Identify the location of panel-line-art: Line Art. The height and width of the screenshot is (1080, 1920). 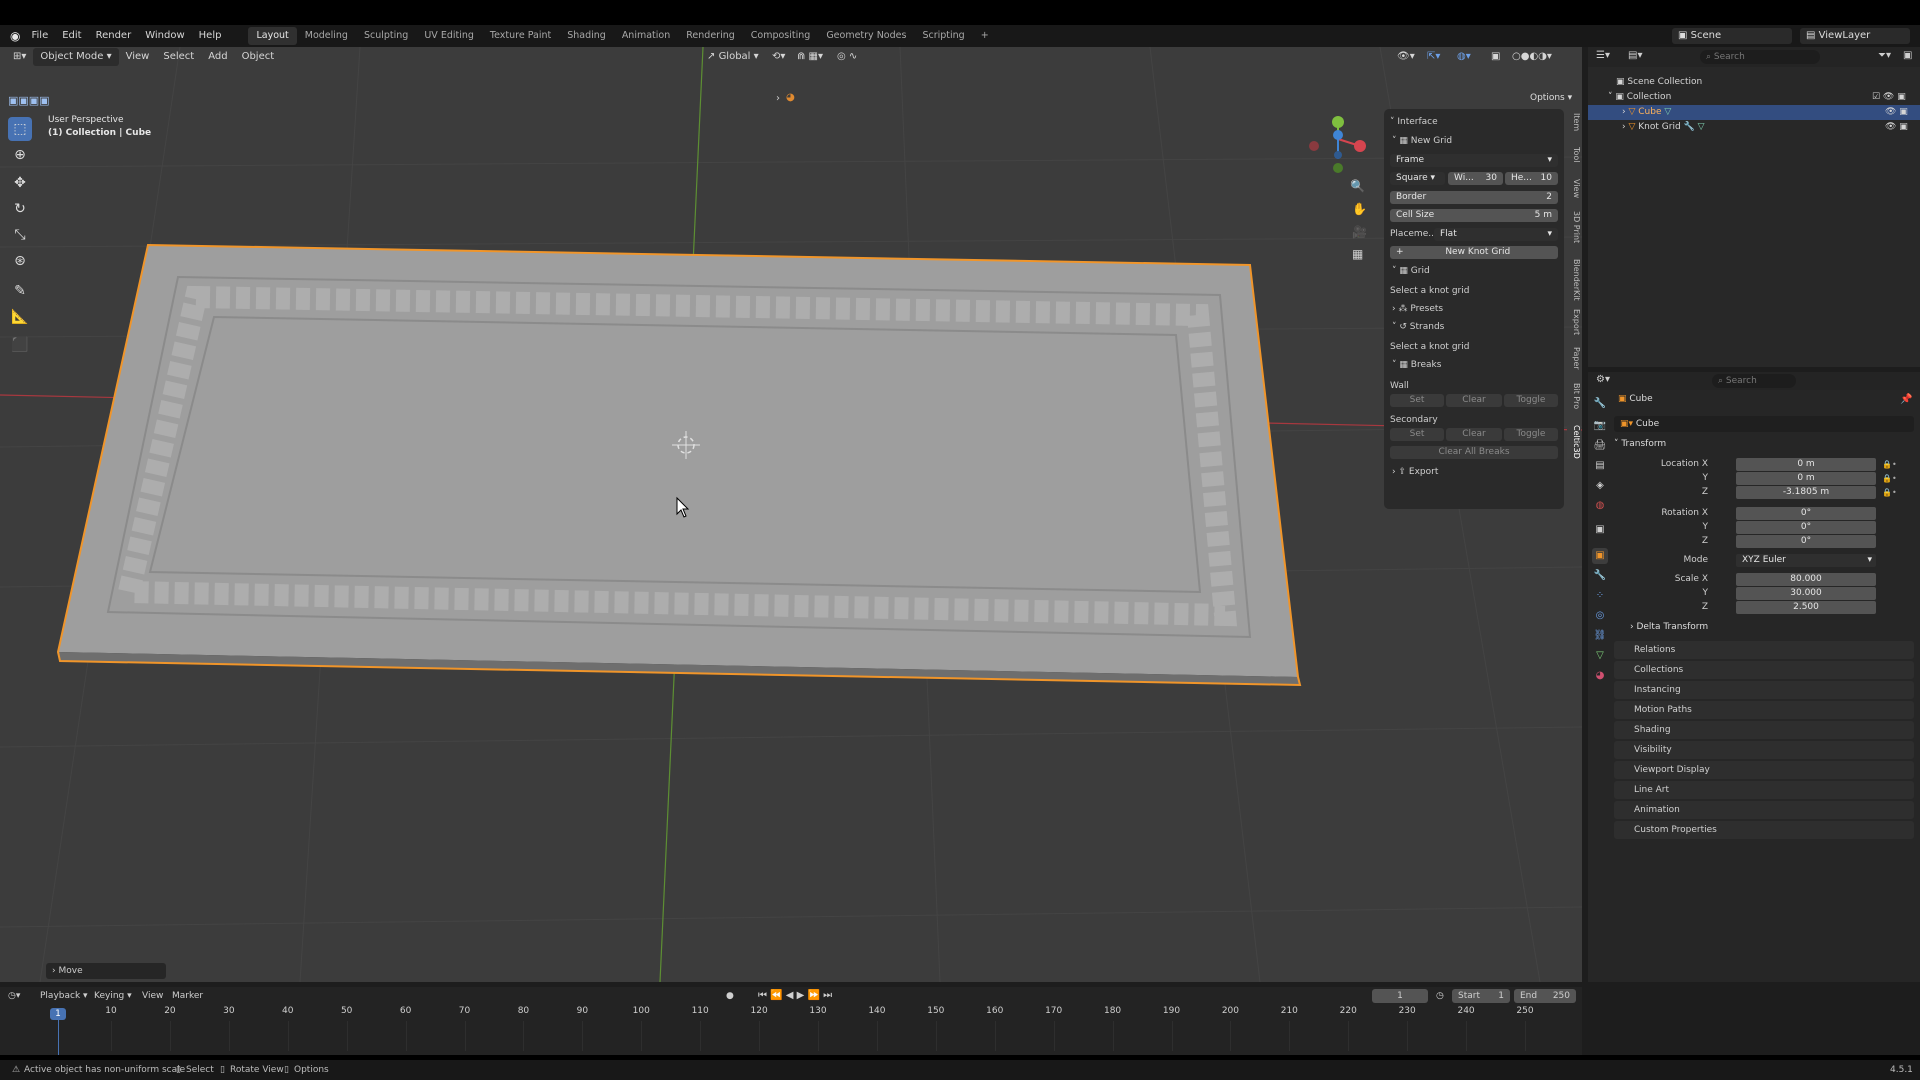
(1764, 790).